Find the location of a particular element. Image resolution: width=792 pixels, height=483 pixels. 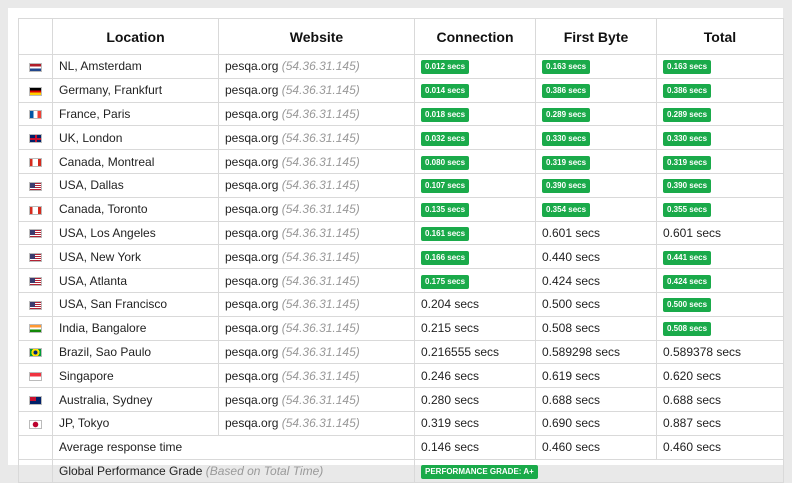

connection-value: 0.135 secs is located at coordinates (445, 210).